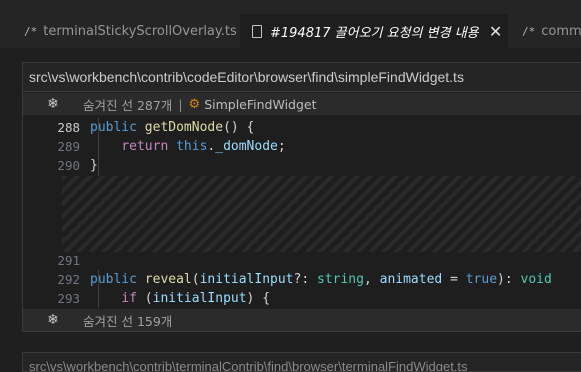 The width and height of the screenshot is (581, 372). I want to click on code-line: 288 public getDomNode() {, so click(302, 127).